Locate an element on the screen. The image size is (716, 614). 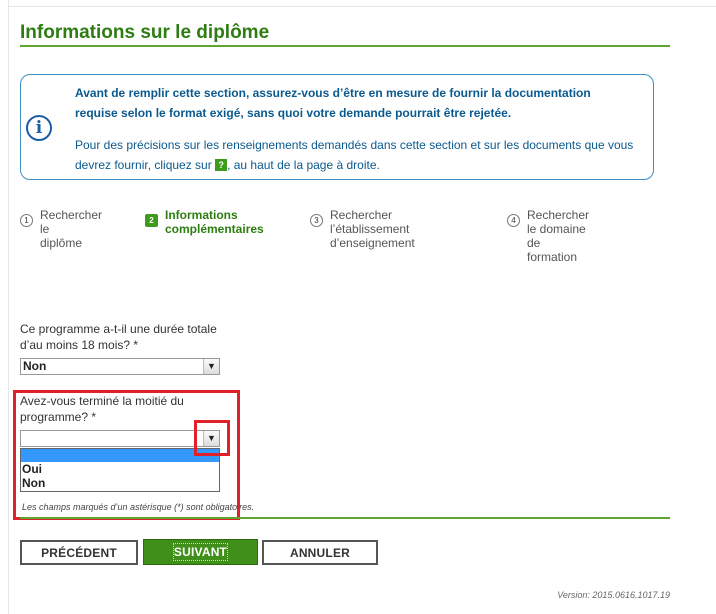
step-number-3: 3 is located at coordinates (316, 220).